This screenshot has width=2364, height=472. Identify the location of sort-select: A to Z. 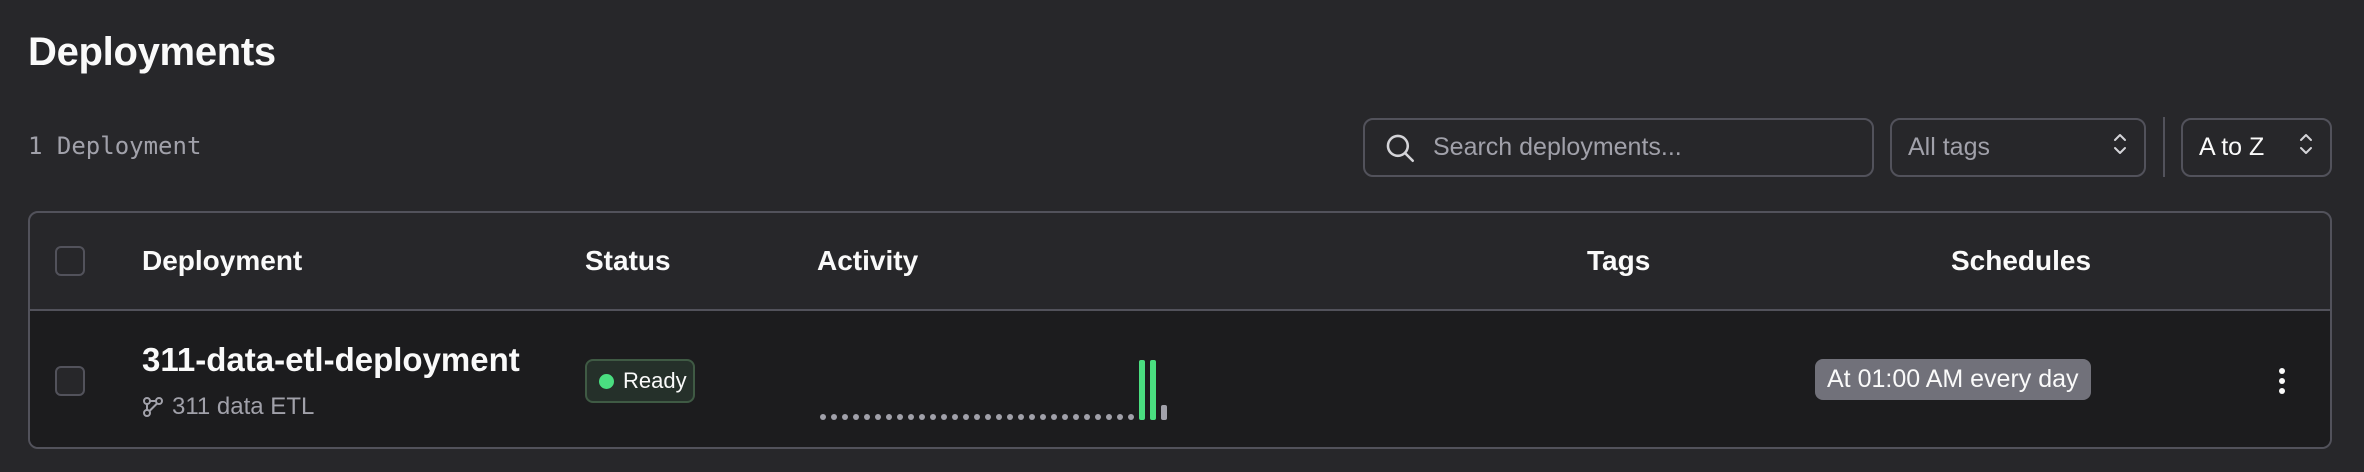
(2256, 147).